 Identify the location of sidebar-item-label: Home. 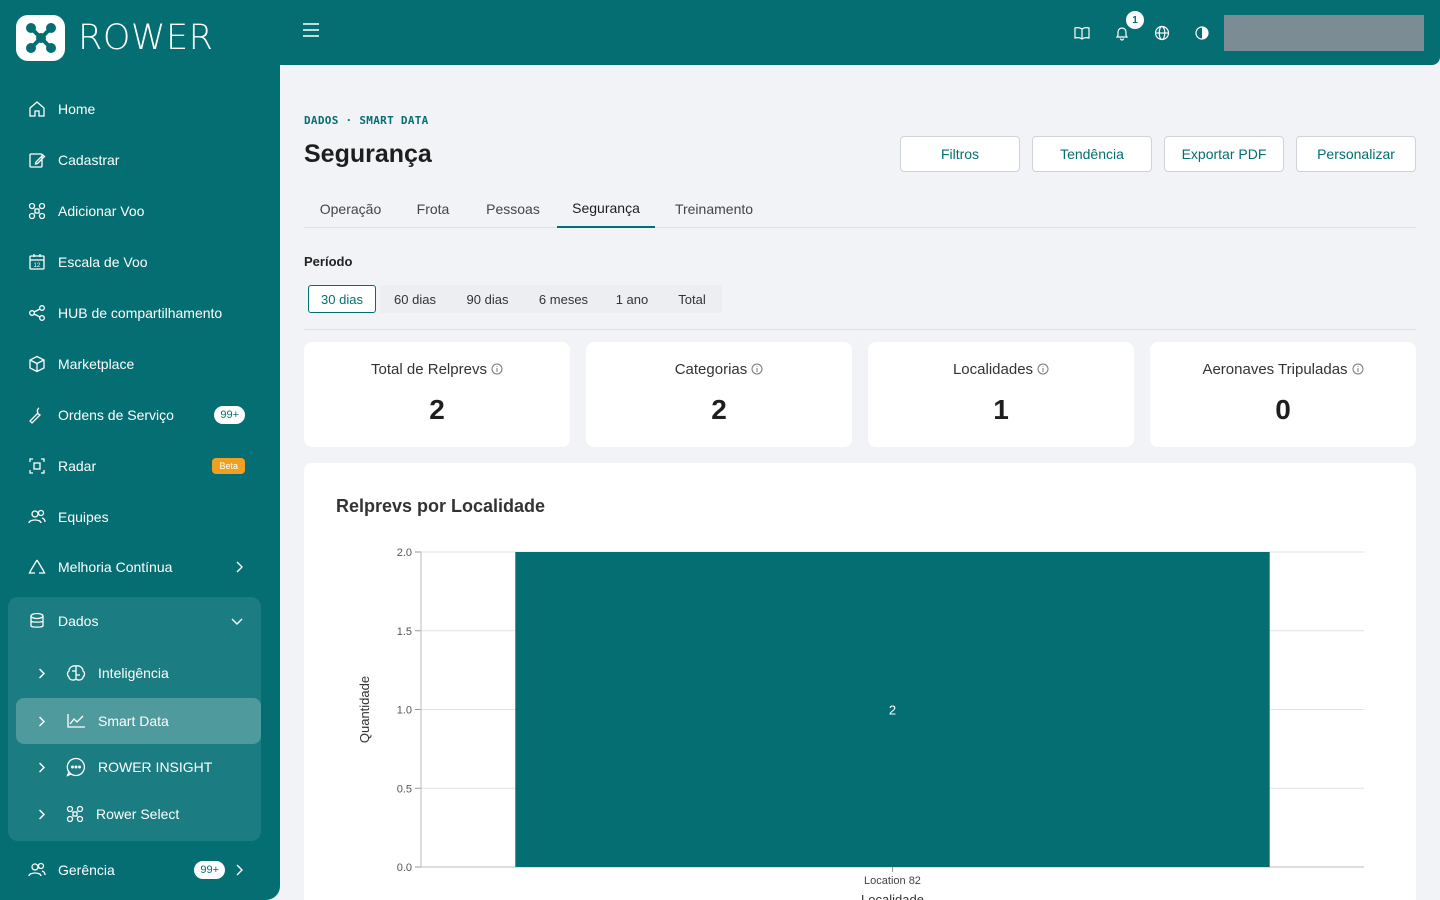
(77, 109).